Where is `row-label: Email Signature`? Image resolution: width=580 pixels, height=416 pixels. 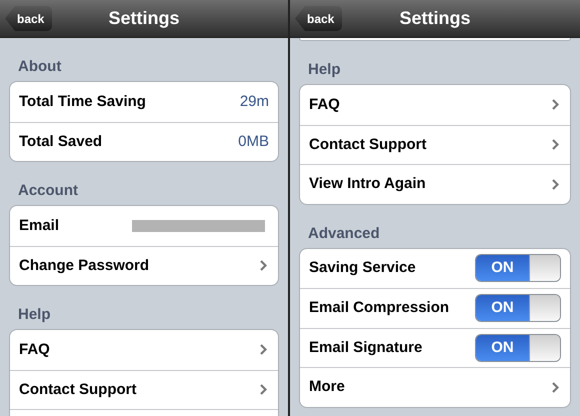
row-label: Email Signature is located at coordinates (366, 348).